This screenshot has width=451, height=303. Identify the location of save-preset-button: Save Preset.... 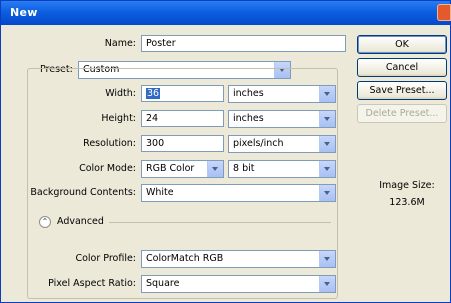
(402, 90).